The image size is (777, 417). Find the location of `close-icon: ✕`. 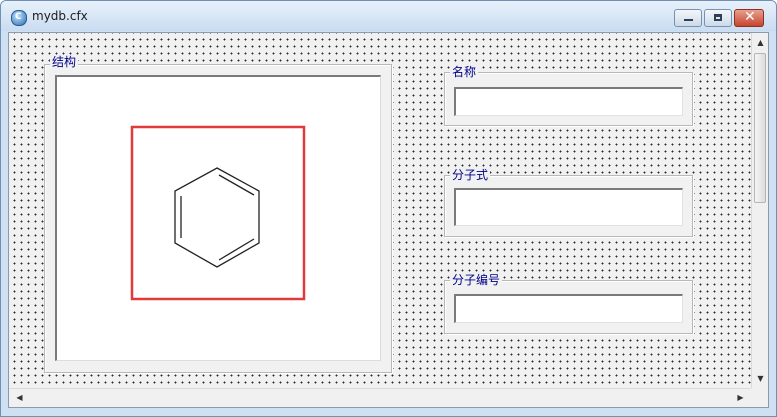

close-icon: ✕ is located at coordinates (750, 17).